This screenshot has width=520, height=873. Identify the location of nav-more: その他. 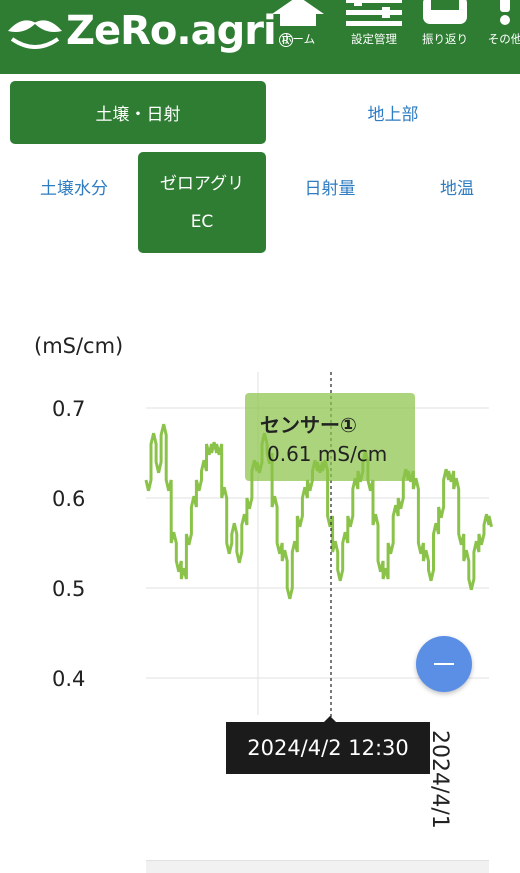
(501, 37).